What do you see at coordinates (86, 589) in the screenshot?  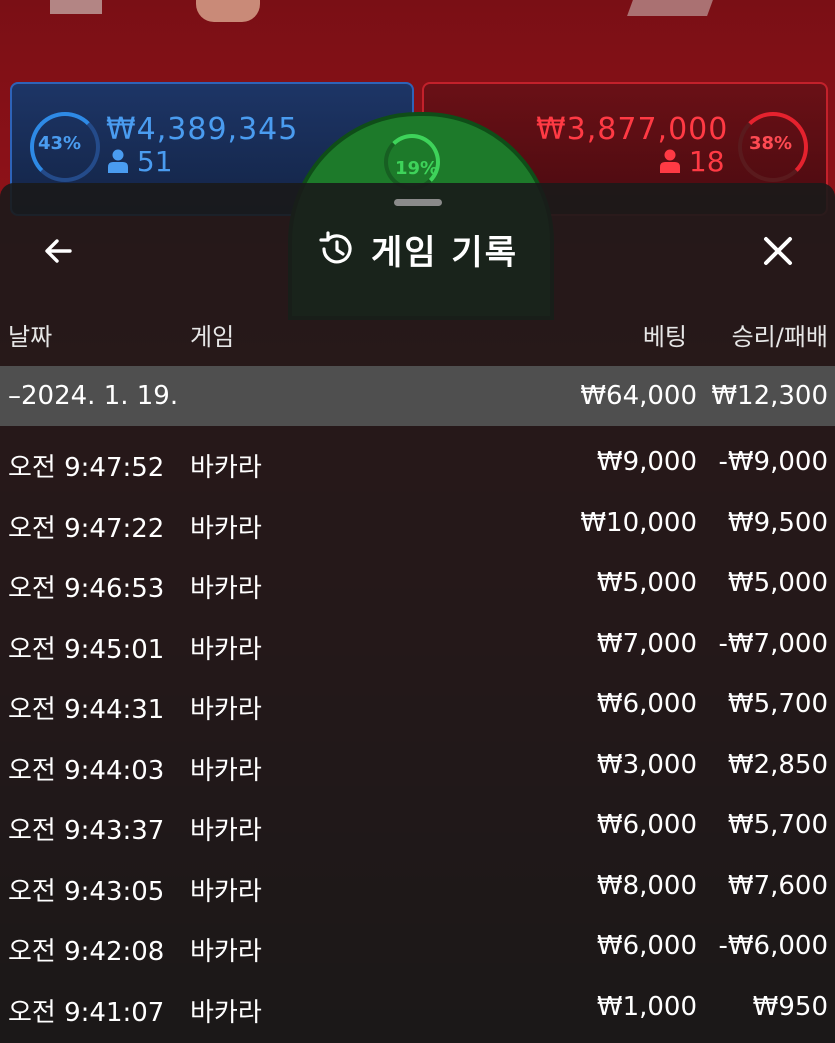 I see `row-time: 오전 9:46:53` at bounding box center [86, 589].